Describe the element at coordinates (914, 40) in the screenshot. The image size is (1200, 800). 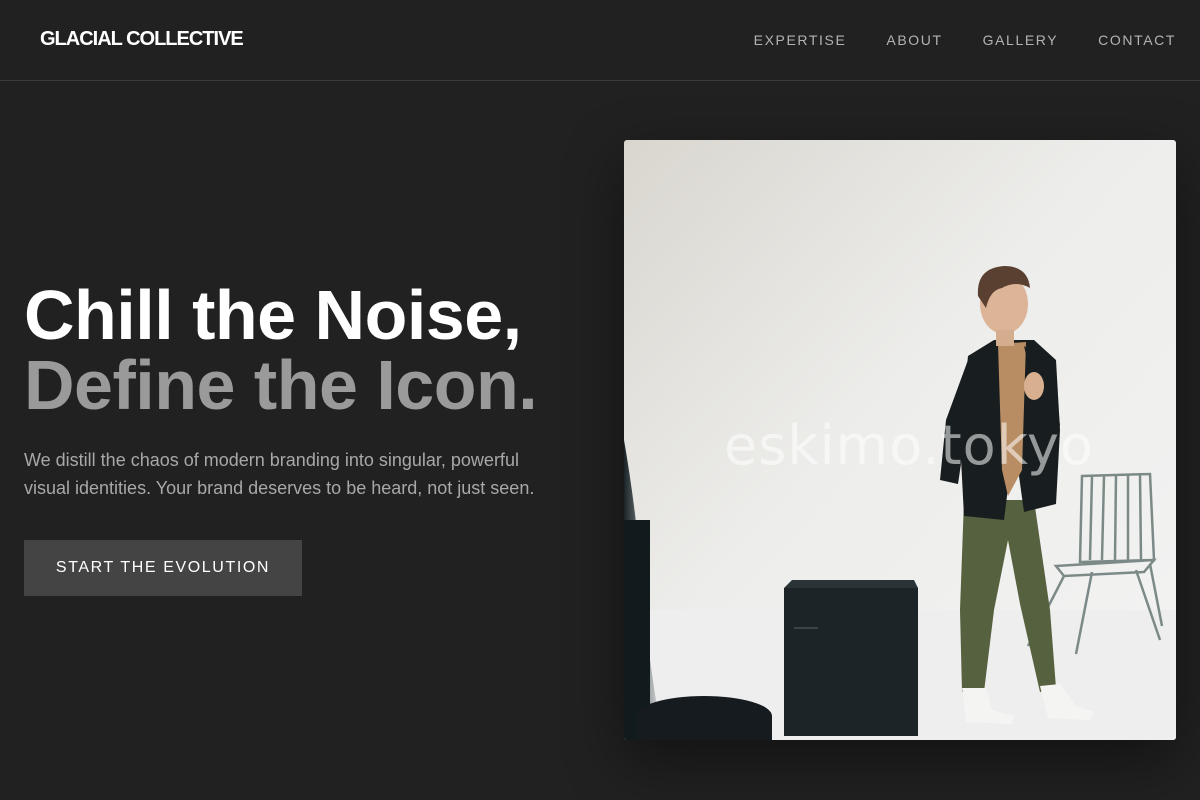
I see `nav-about: ABOUT` at that location.